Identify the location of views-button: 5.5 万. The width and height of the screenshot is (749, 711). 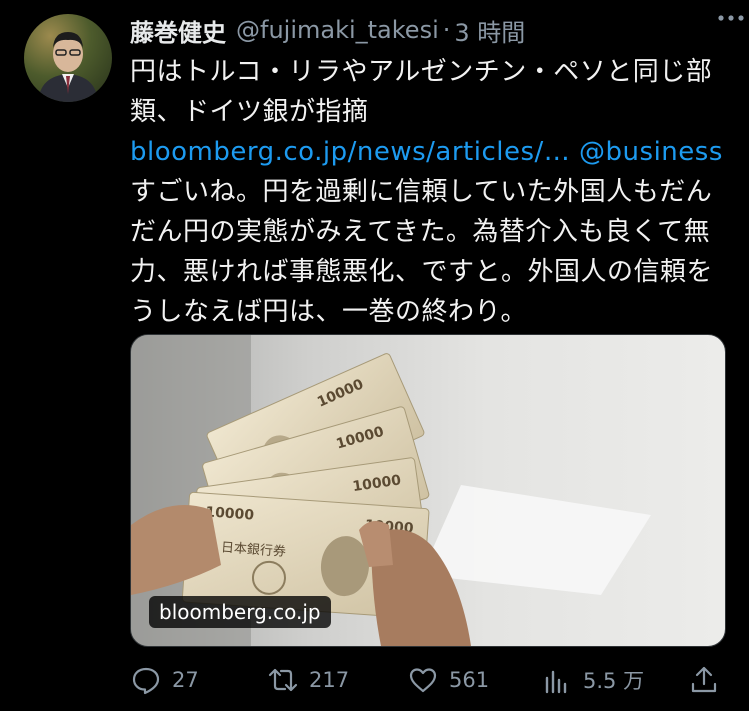
(592, 680).